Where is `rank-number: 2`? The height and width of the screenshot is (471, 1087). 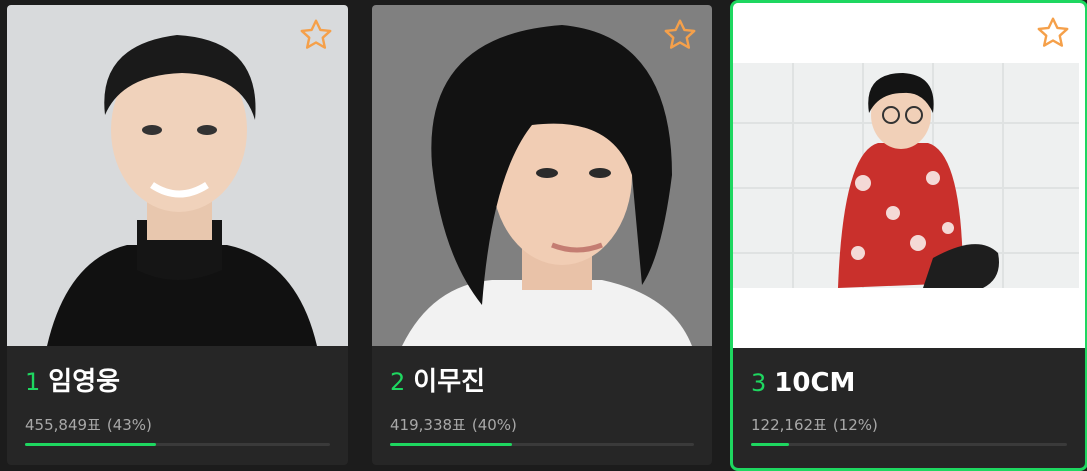 rank-number: 2 is located at coordinates (398, 382).